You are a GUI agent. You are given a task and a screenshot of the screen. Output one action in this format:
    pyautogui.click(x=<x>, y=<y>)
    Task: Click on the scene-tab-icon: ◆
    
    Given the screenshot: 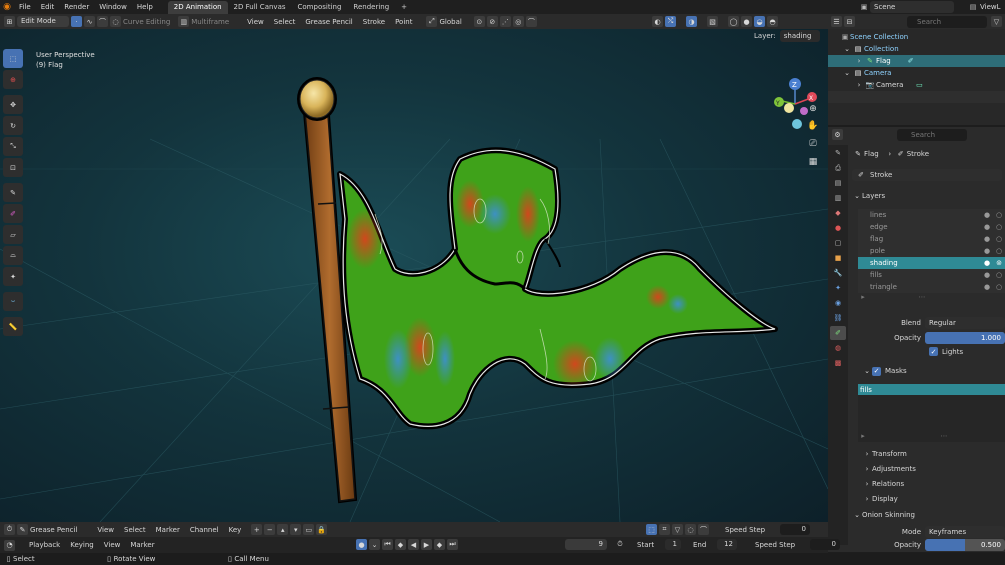 What is the action you would take?
    pyautogui.click(x=838, y=213)
    